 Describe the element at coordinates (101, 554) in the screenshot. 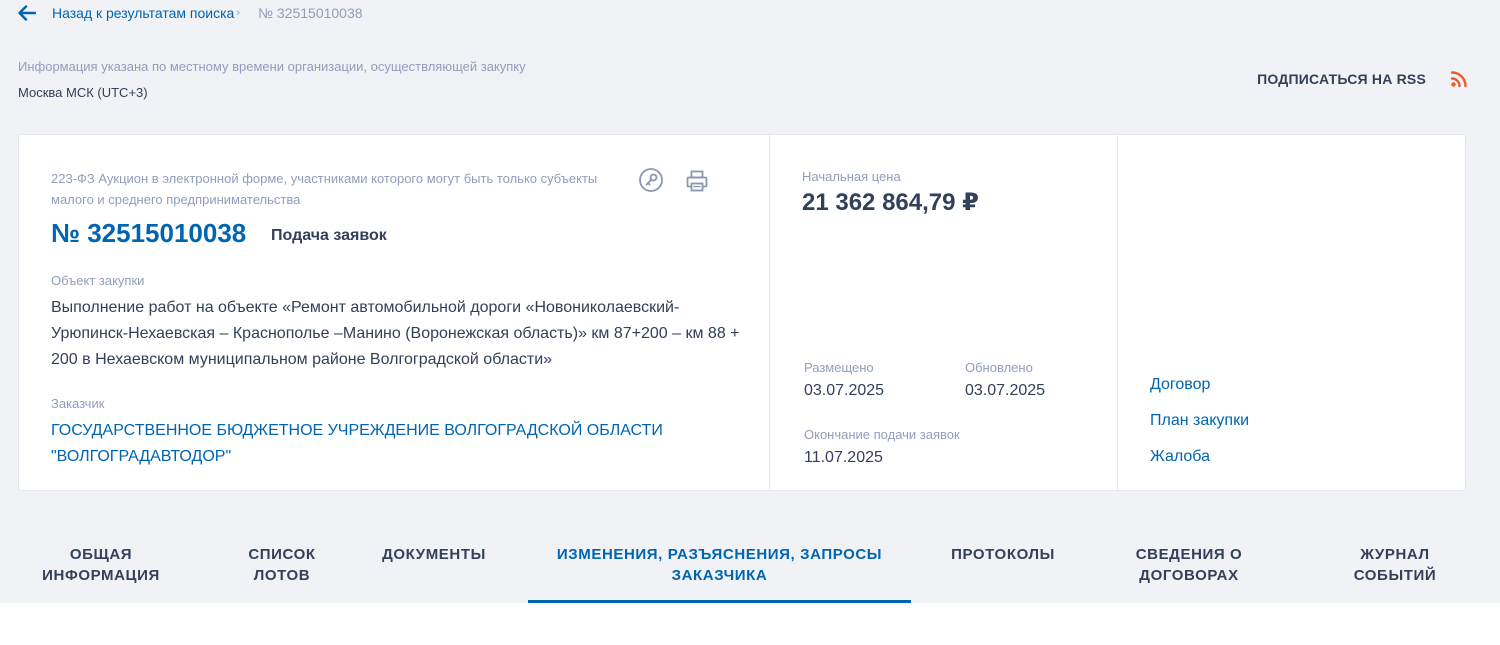

I see `tab-label: ОБЩАЯ` at that location.